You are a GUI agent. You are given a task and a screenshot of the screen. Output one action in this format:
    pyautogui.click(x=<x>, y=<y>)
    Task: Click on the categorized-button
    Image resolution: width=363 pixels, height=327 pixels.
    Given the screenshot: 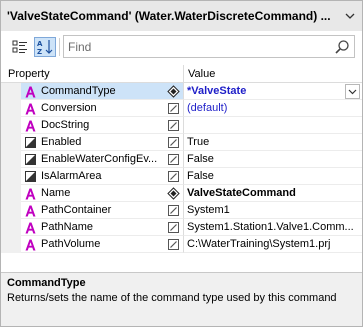 What is the action you would take?
    pyautogui.click(x=20, y=47)
    